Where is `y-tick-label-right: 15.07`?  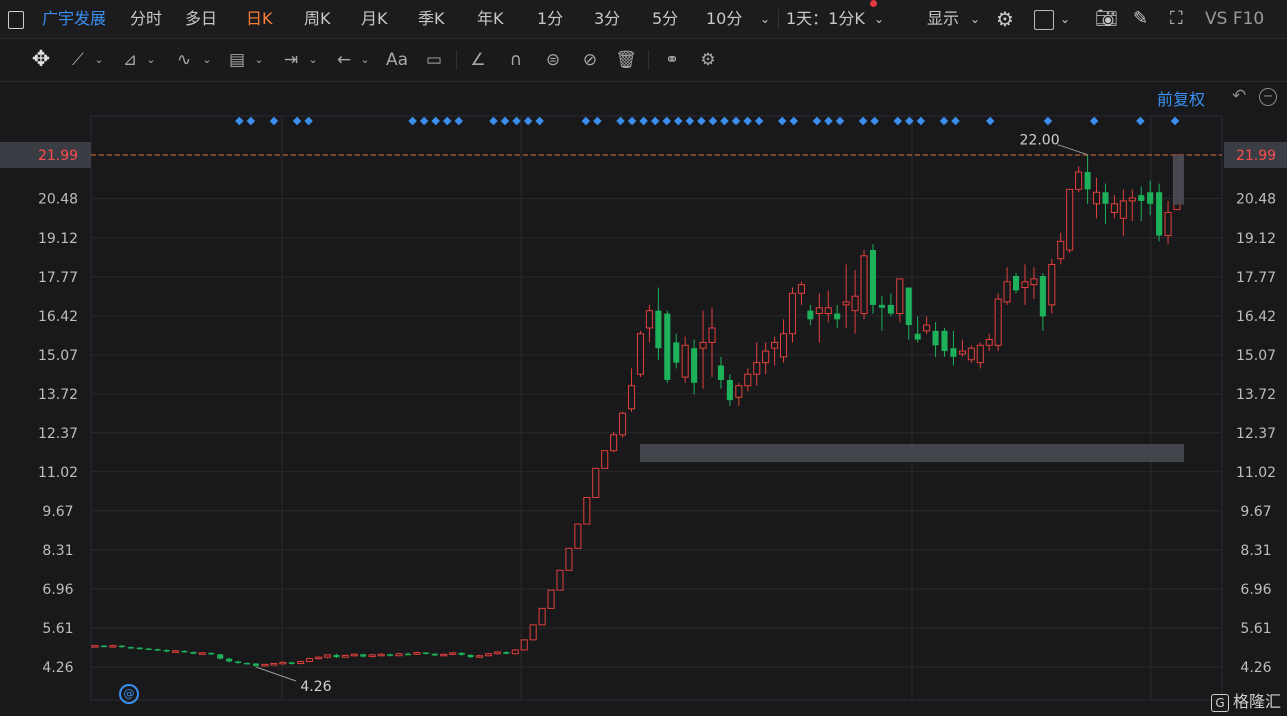
y-tick-label-right: 15.07 is located at coordinates (1256, 356).